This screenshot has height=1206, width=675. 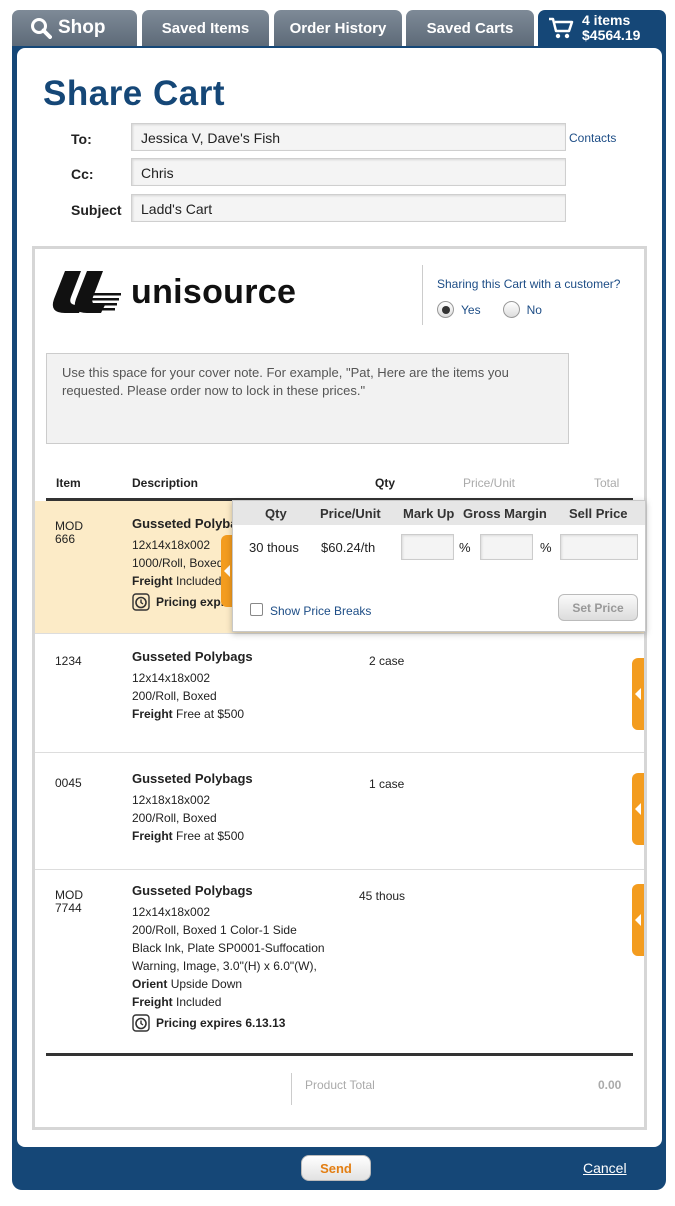 What do you see at coordinates (506, 547) in the screenshot?
I see `gross-margin-input` at bounding box center [506, 547].